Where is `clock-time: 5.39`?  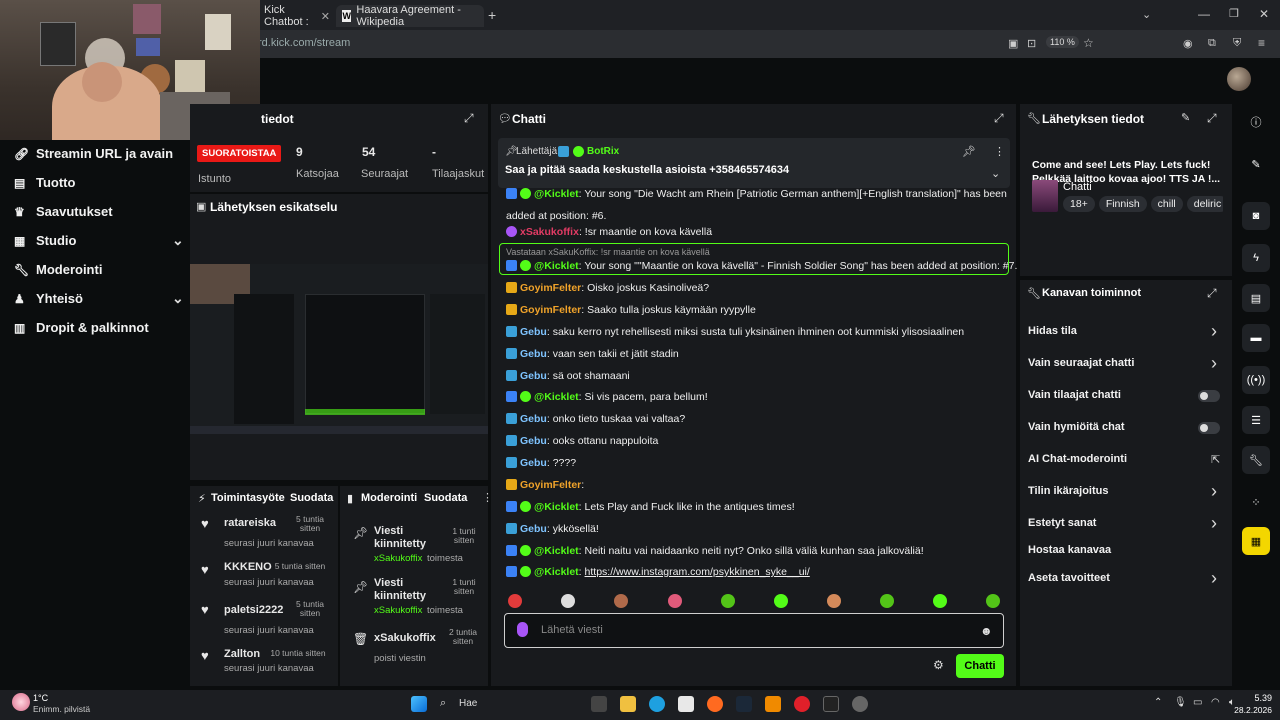
clock-time: 5.39 is located at coordinates (1260, 698).